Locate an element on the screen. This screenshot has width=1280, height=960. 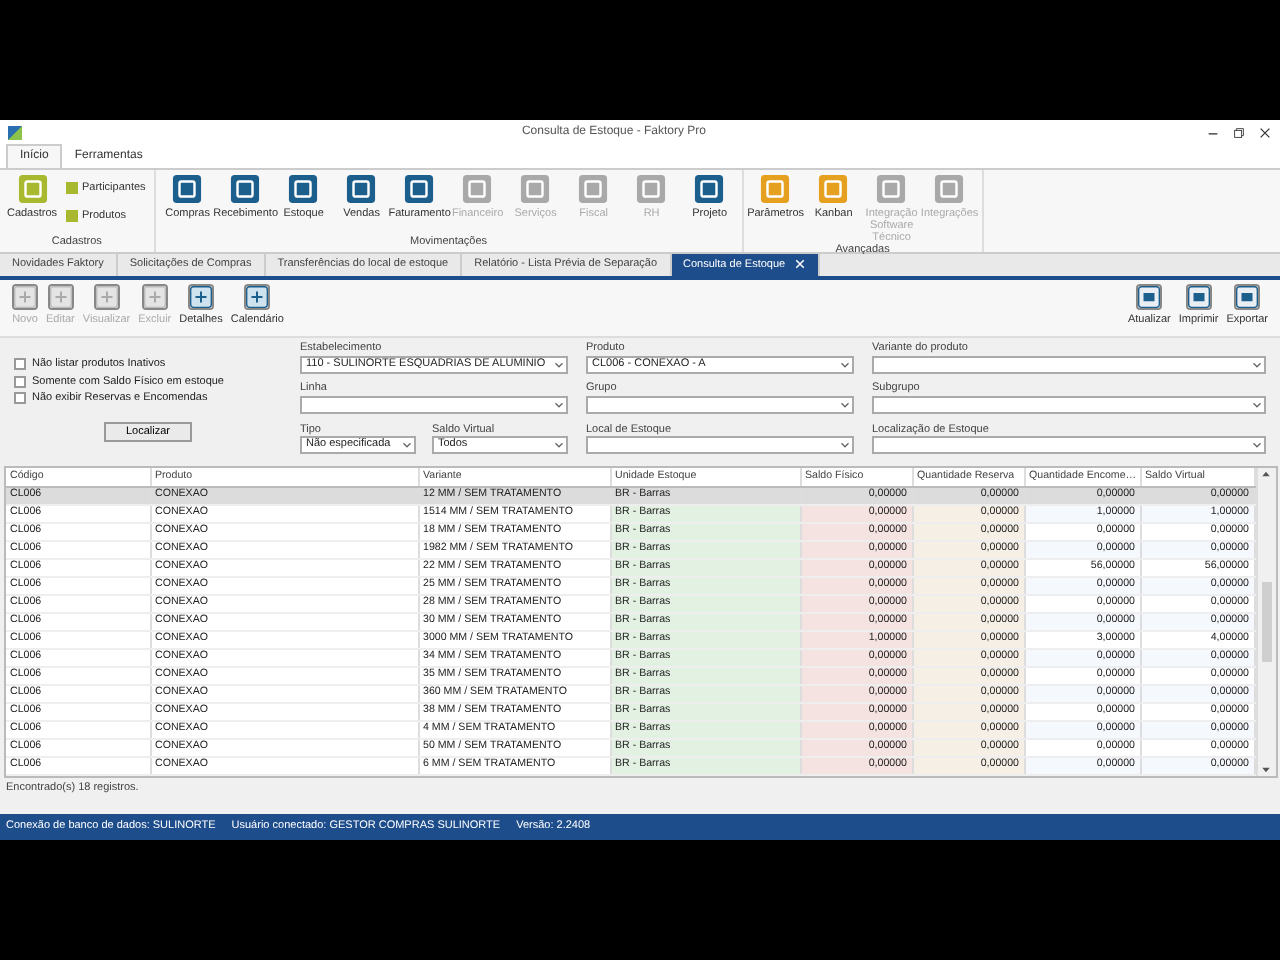
app-logo-icon is located at coordinates (15, 133).